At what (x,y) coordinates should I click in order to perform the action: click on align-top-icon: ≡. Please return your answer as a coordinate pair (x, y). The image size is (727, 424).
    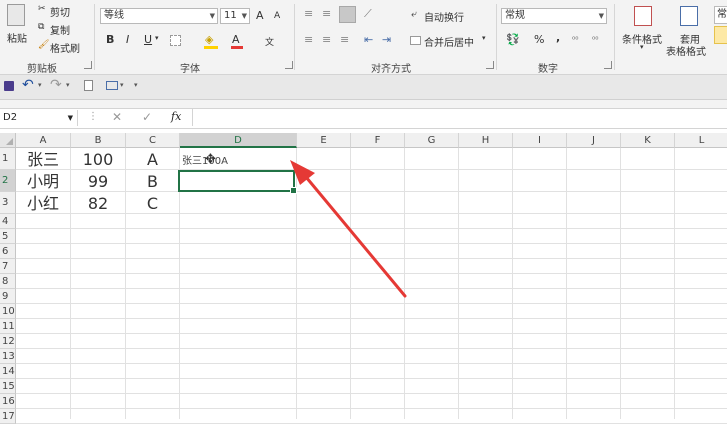
    Looking at the image, I should click on (308, 13).